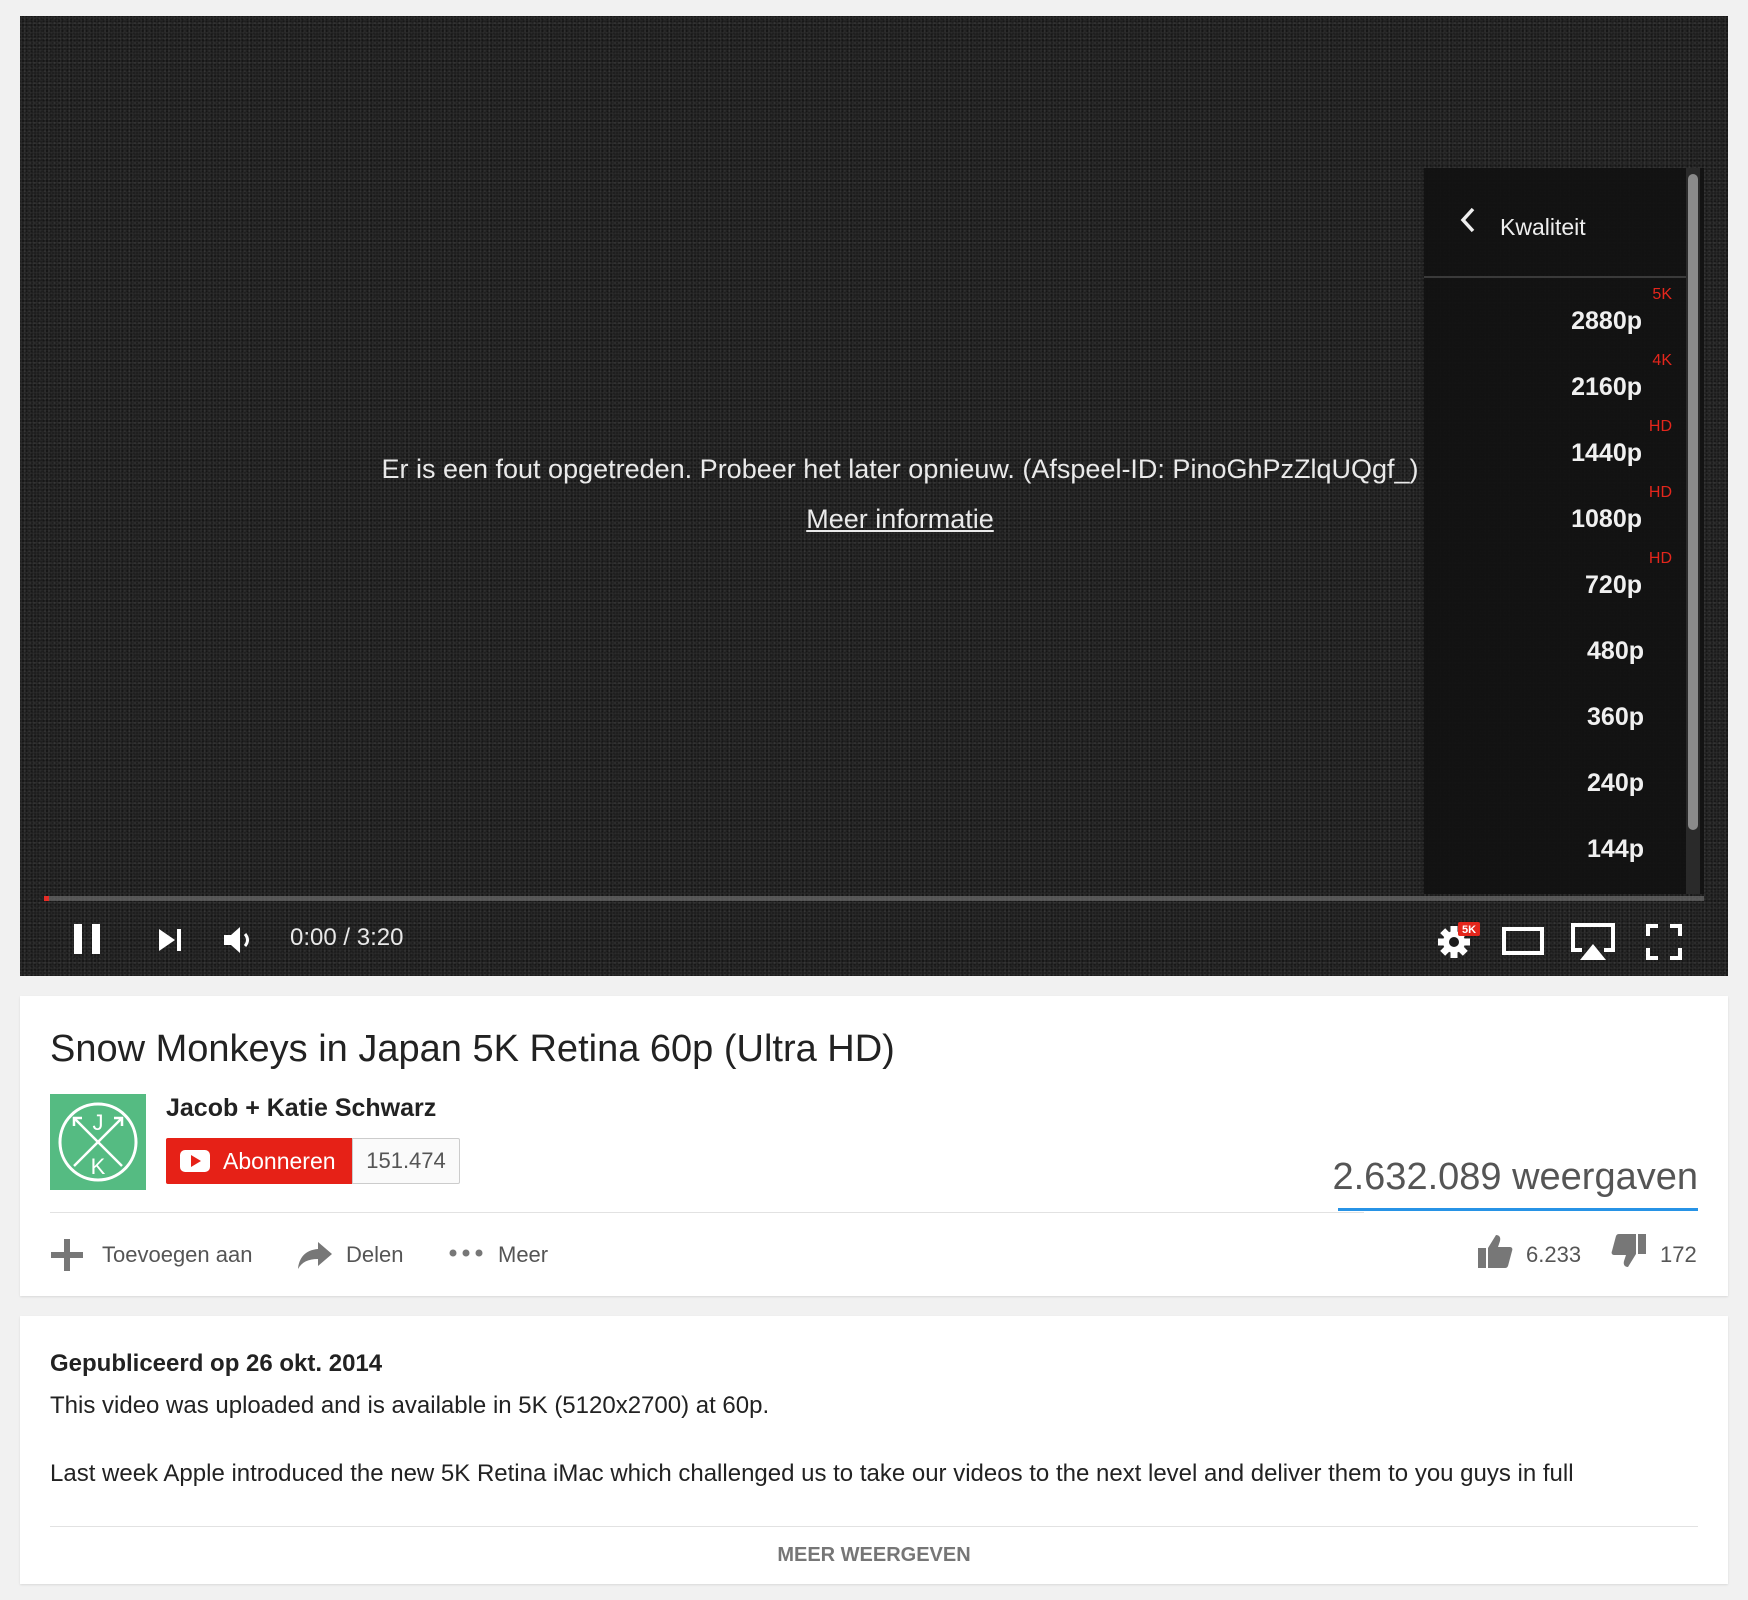 Image resolution: width=1748 pixels, height=1600 pixels. Describe the element at coordinates (1593, 942) in the screenshot. I see `airplay-icon` at that location.